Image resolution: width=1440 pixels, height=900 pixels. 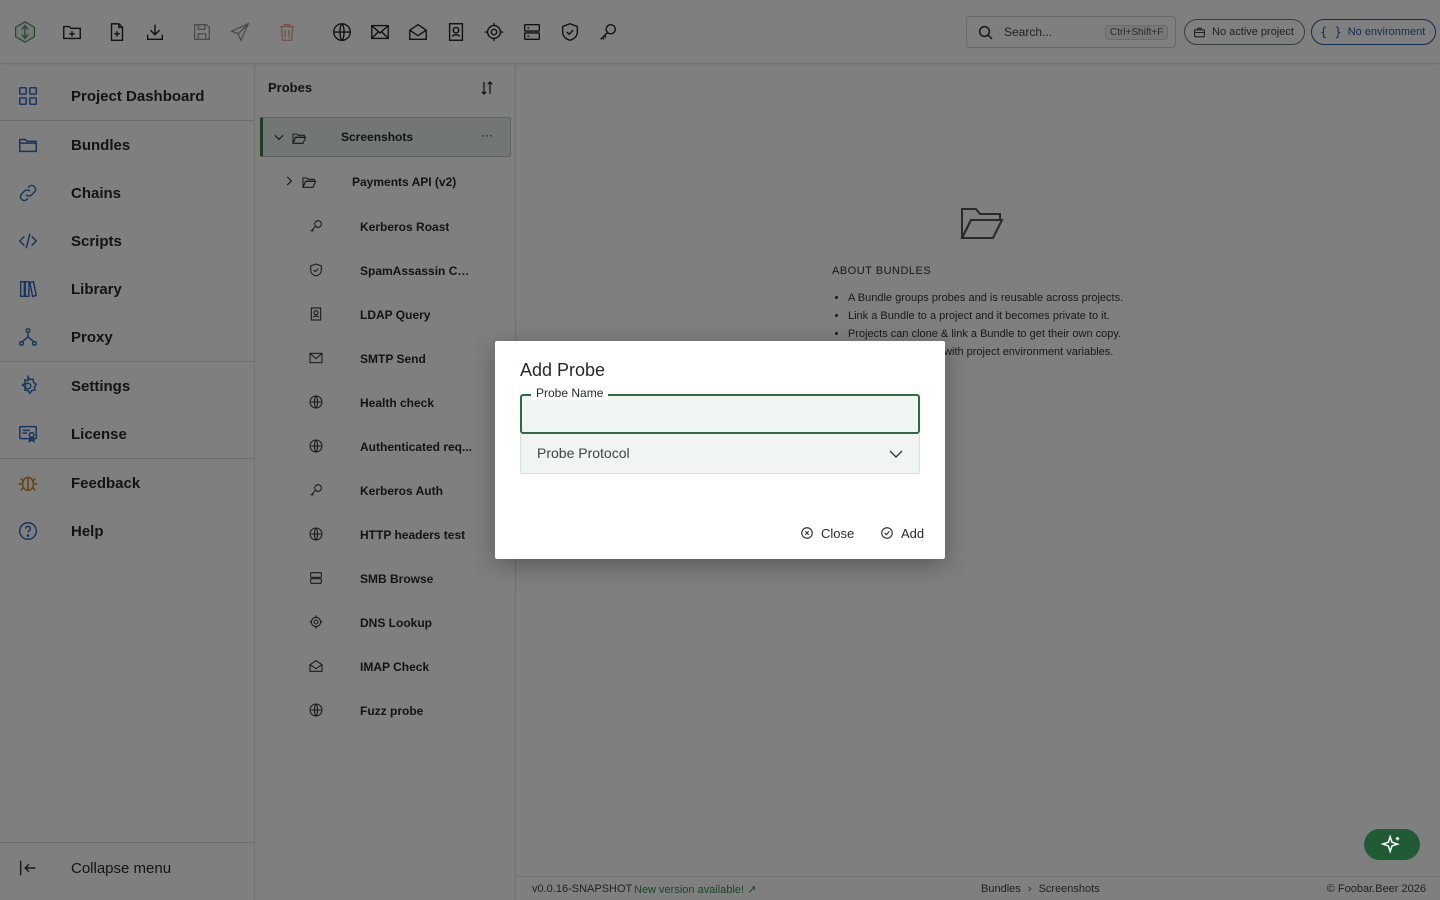 What do you see at coordinates (563, 370) in the screenshot?
I see `dialog-title: Add Probe` at bounding box center [563, 370].